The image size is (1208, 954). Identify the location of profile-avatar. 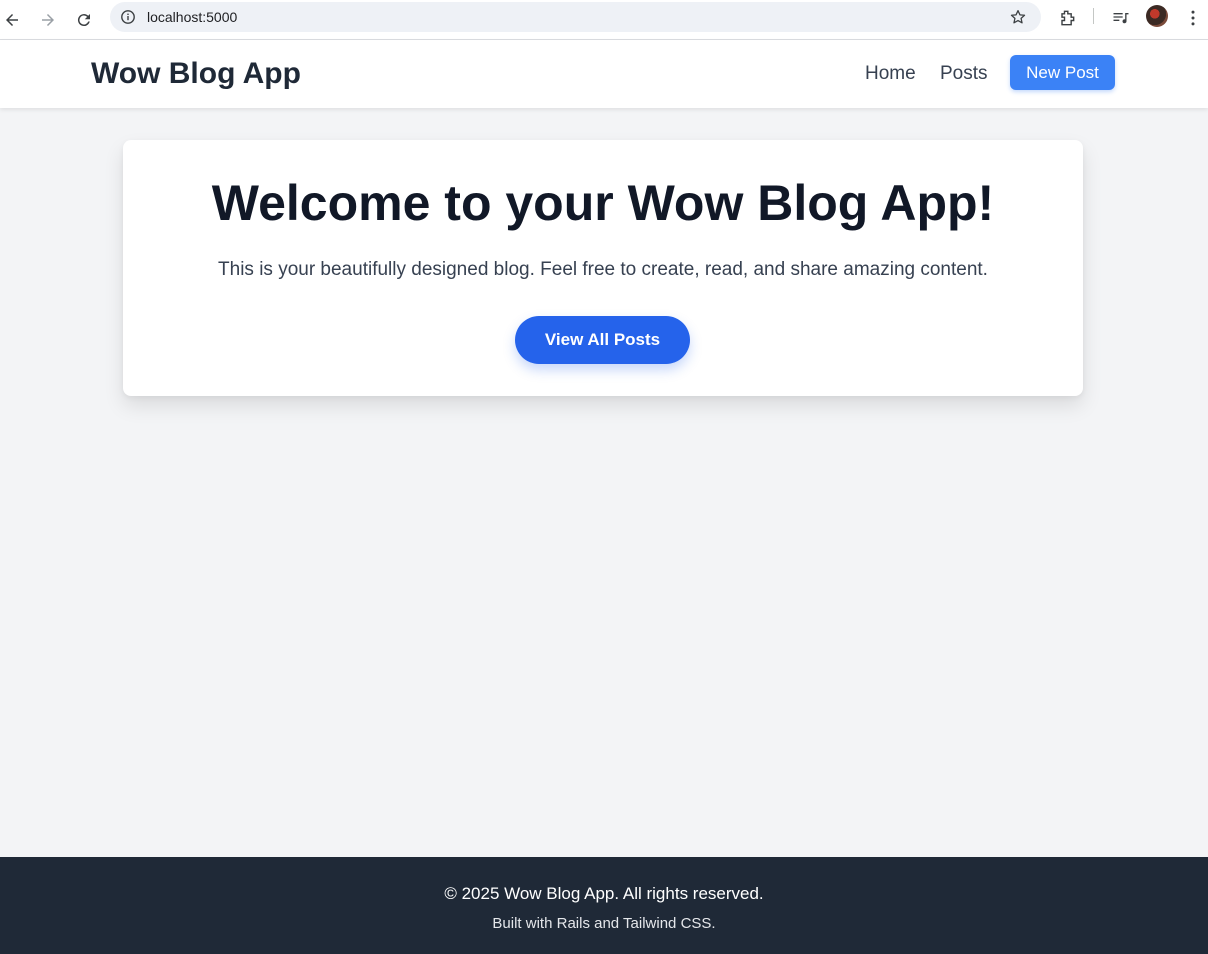
(1157, 16).